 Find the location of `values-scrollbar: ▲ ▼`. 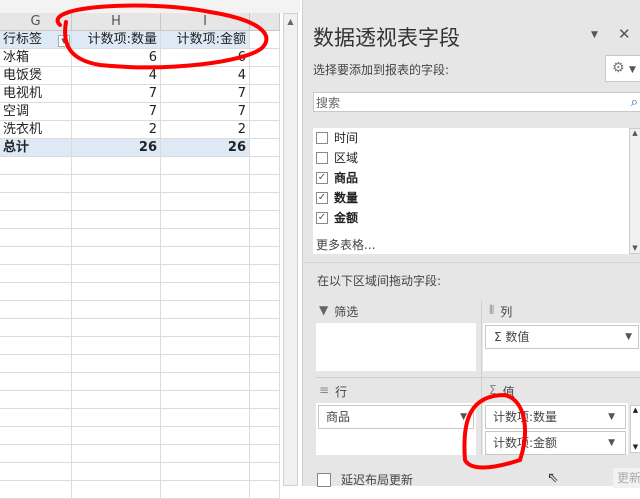

values-scrollbar: ▲ ▼ is located at coordinates (635, 429).